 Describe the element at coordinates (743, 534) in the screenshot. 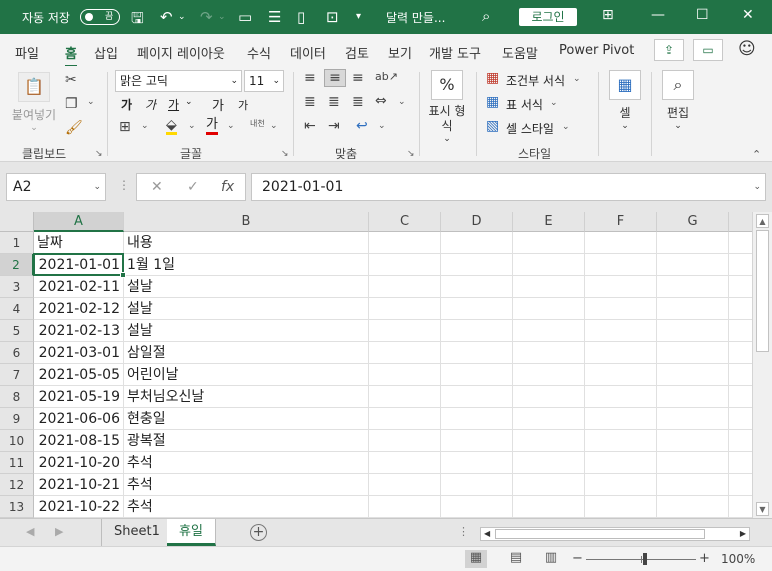

I see `scroll-right-icon: ▶` at that location.